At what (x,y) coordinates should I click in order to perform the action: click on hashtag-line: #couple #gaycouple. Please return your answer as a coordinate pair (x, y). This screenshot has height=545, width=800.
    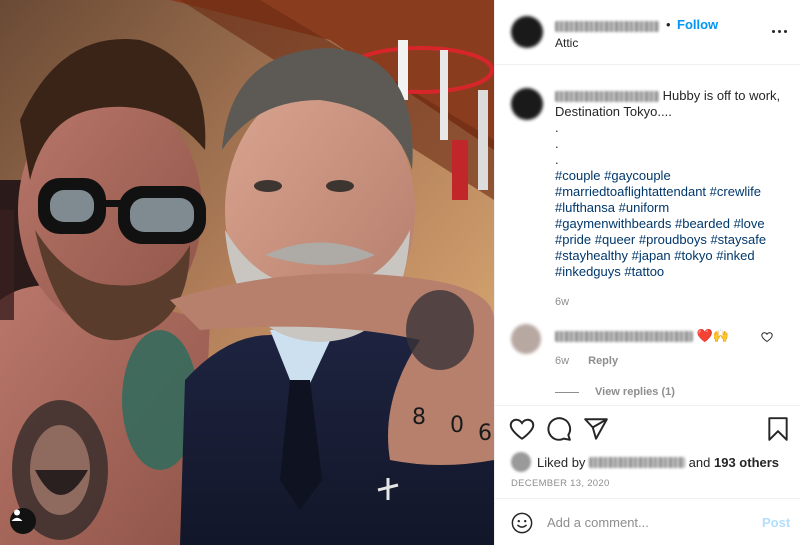
    Looking at the image, I should click on (670, 176).